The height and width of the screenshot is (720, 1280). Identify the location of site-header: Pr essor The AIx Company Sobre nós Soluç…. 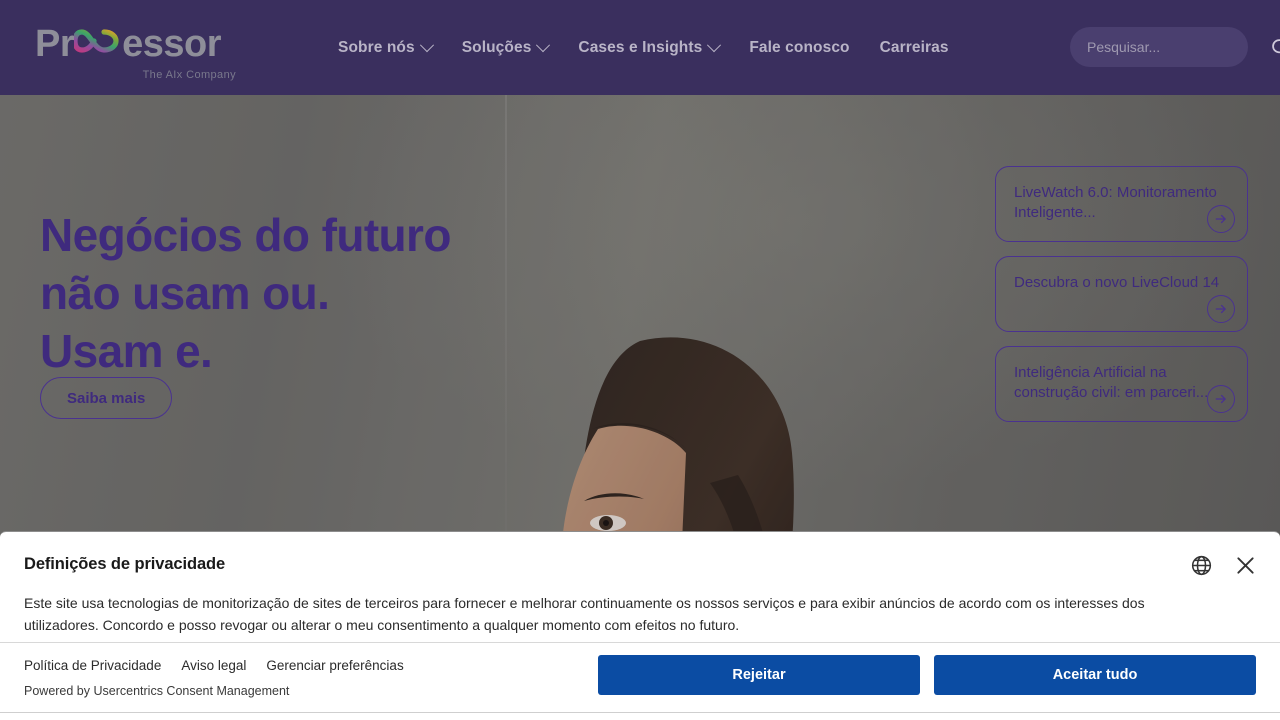
(640, 47).